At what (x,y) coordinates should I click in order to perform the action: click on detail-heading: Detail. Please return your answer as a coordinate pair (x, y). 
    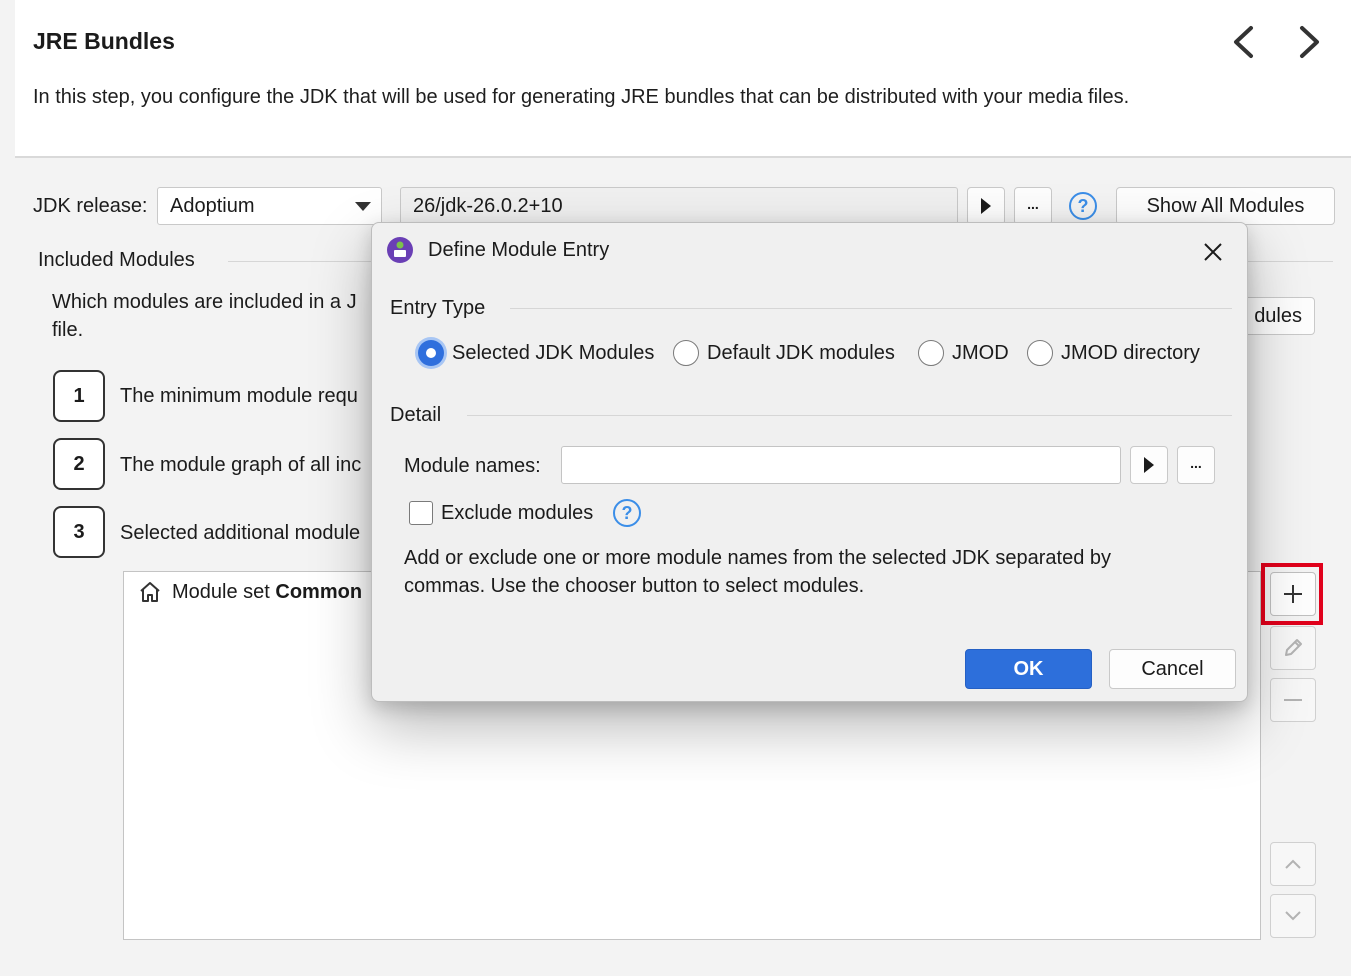
    Looking at the image, I should click on (416, 415).